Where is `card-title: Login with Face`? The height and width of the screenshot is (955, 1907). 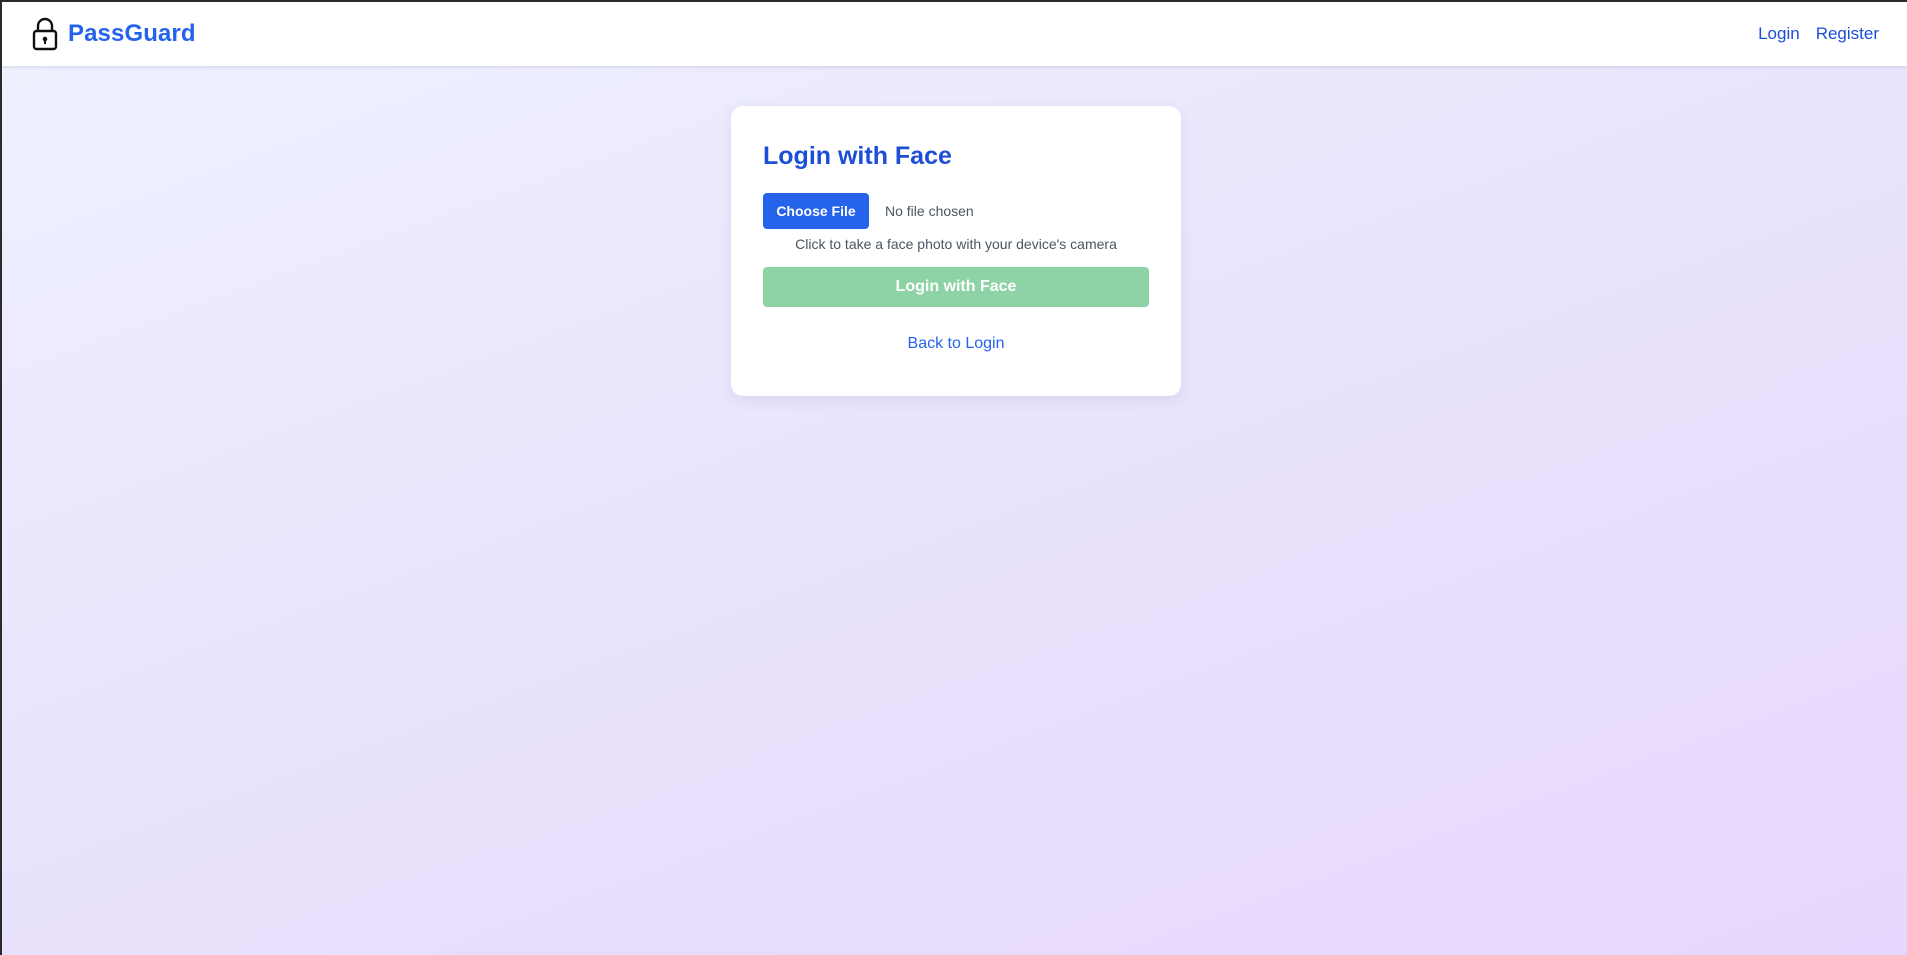
card-title: Login with Face is located at coordinates (857, 156).